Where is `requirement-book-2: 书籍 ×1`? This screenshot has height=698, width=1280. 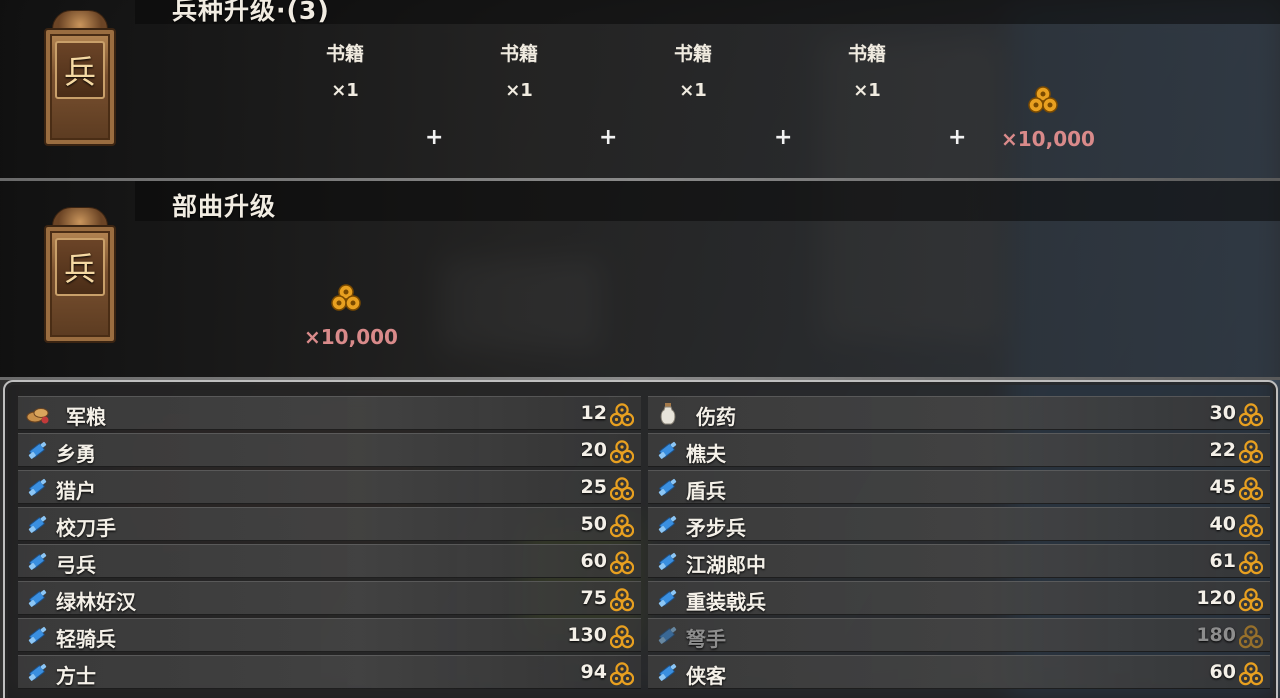
requirement-book-2: 书籍 ×1 is located at coordinates (519, 70).